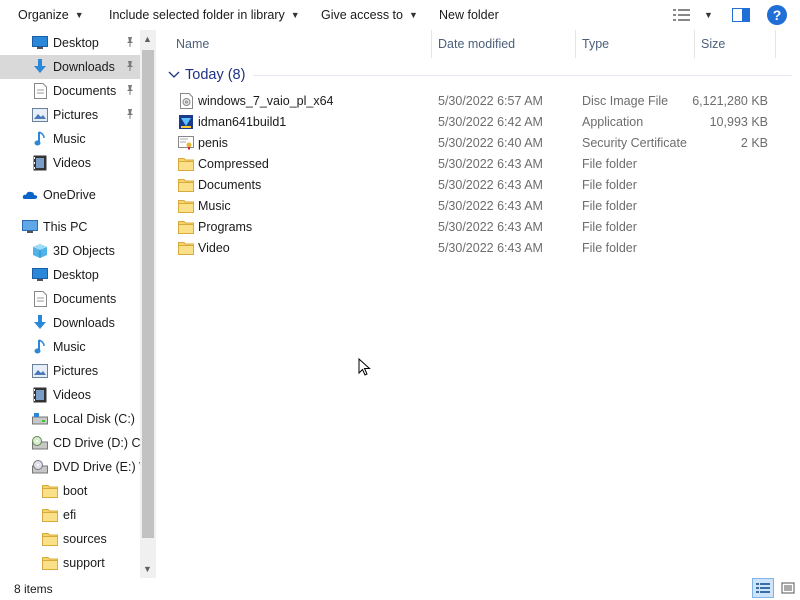 This screenshot has height=600, width=800. I want to click on local-disk-icon, so click(40, 419).